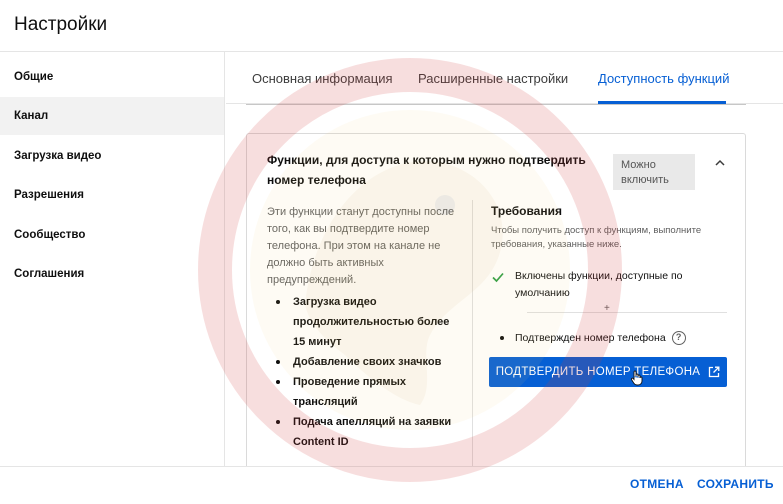  I want to click on header: Настройки, so click(391, 26).